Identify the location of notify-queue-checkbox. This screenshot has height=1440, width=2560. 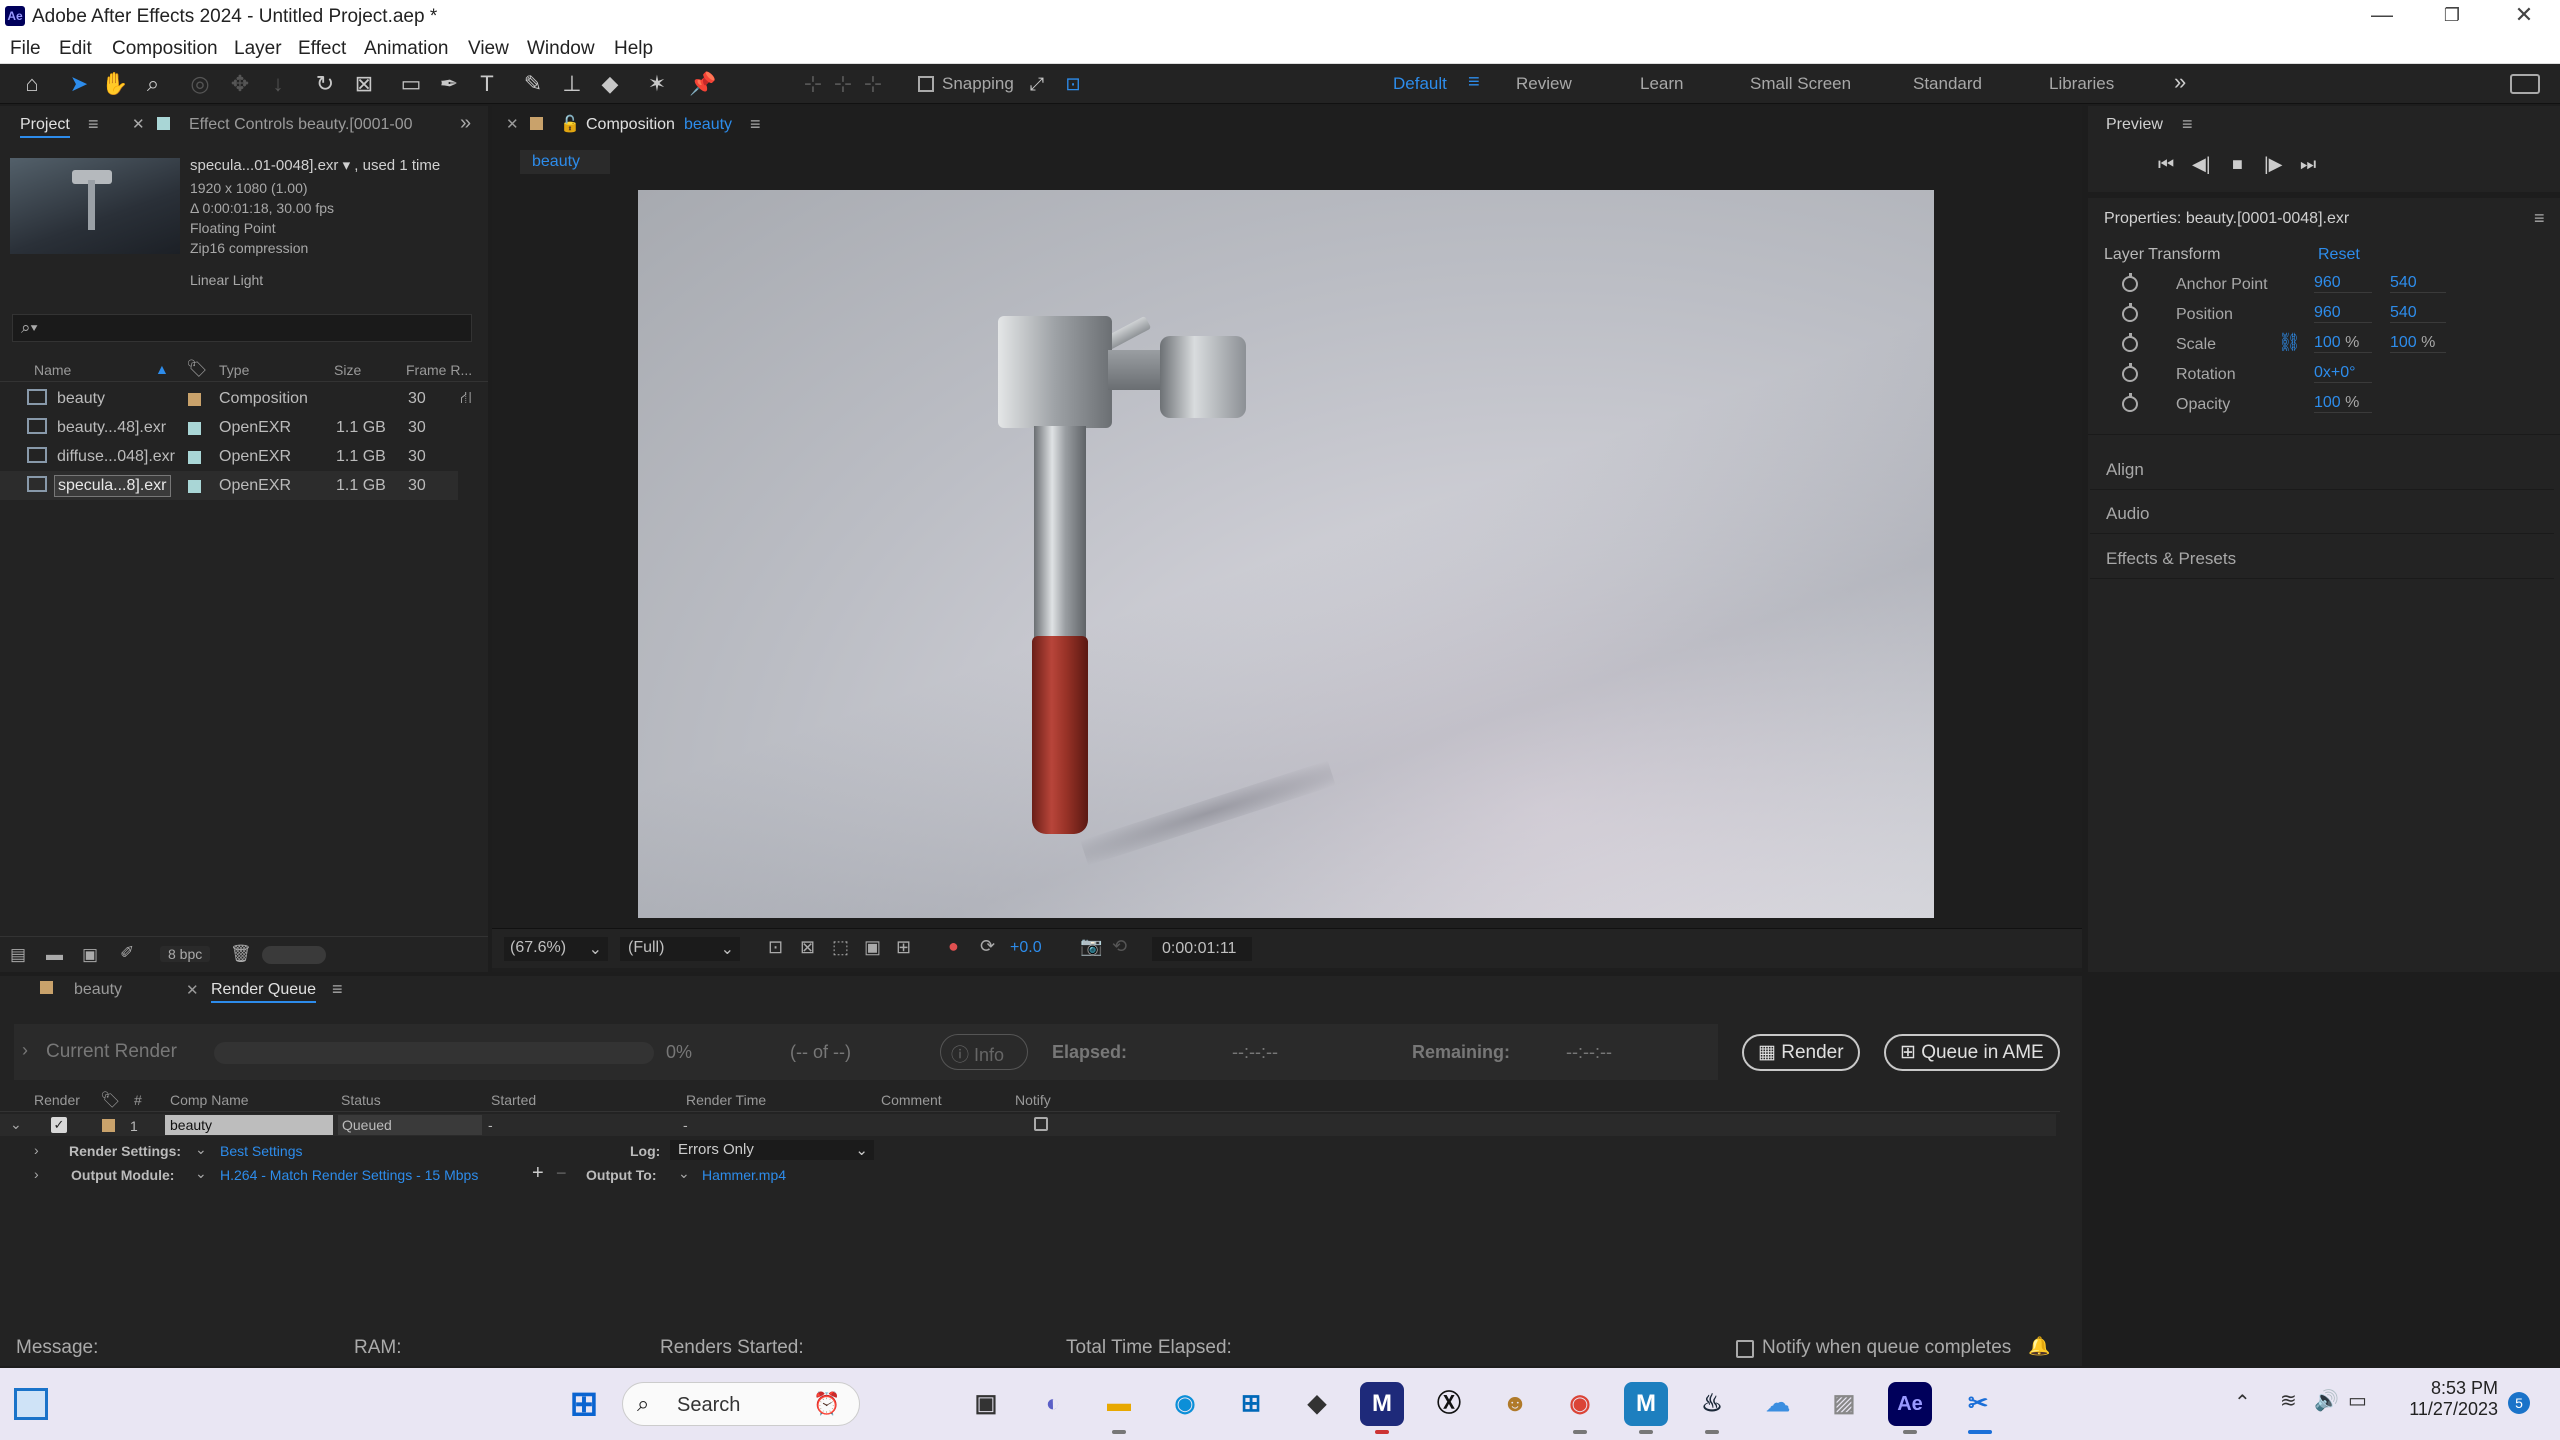
(1745, 1349).